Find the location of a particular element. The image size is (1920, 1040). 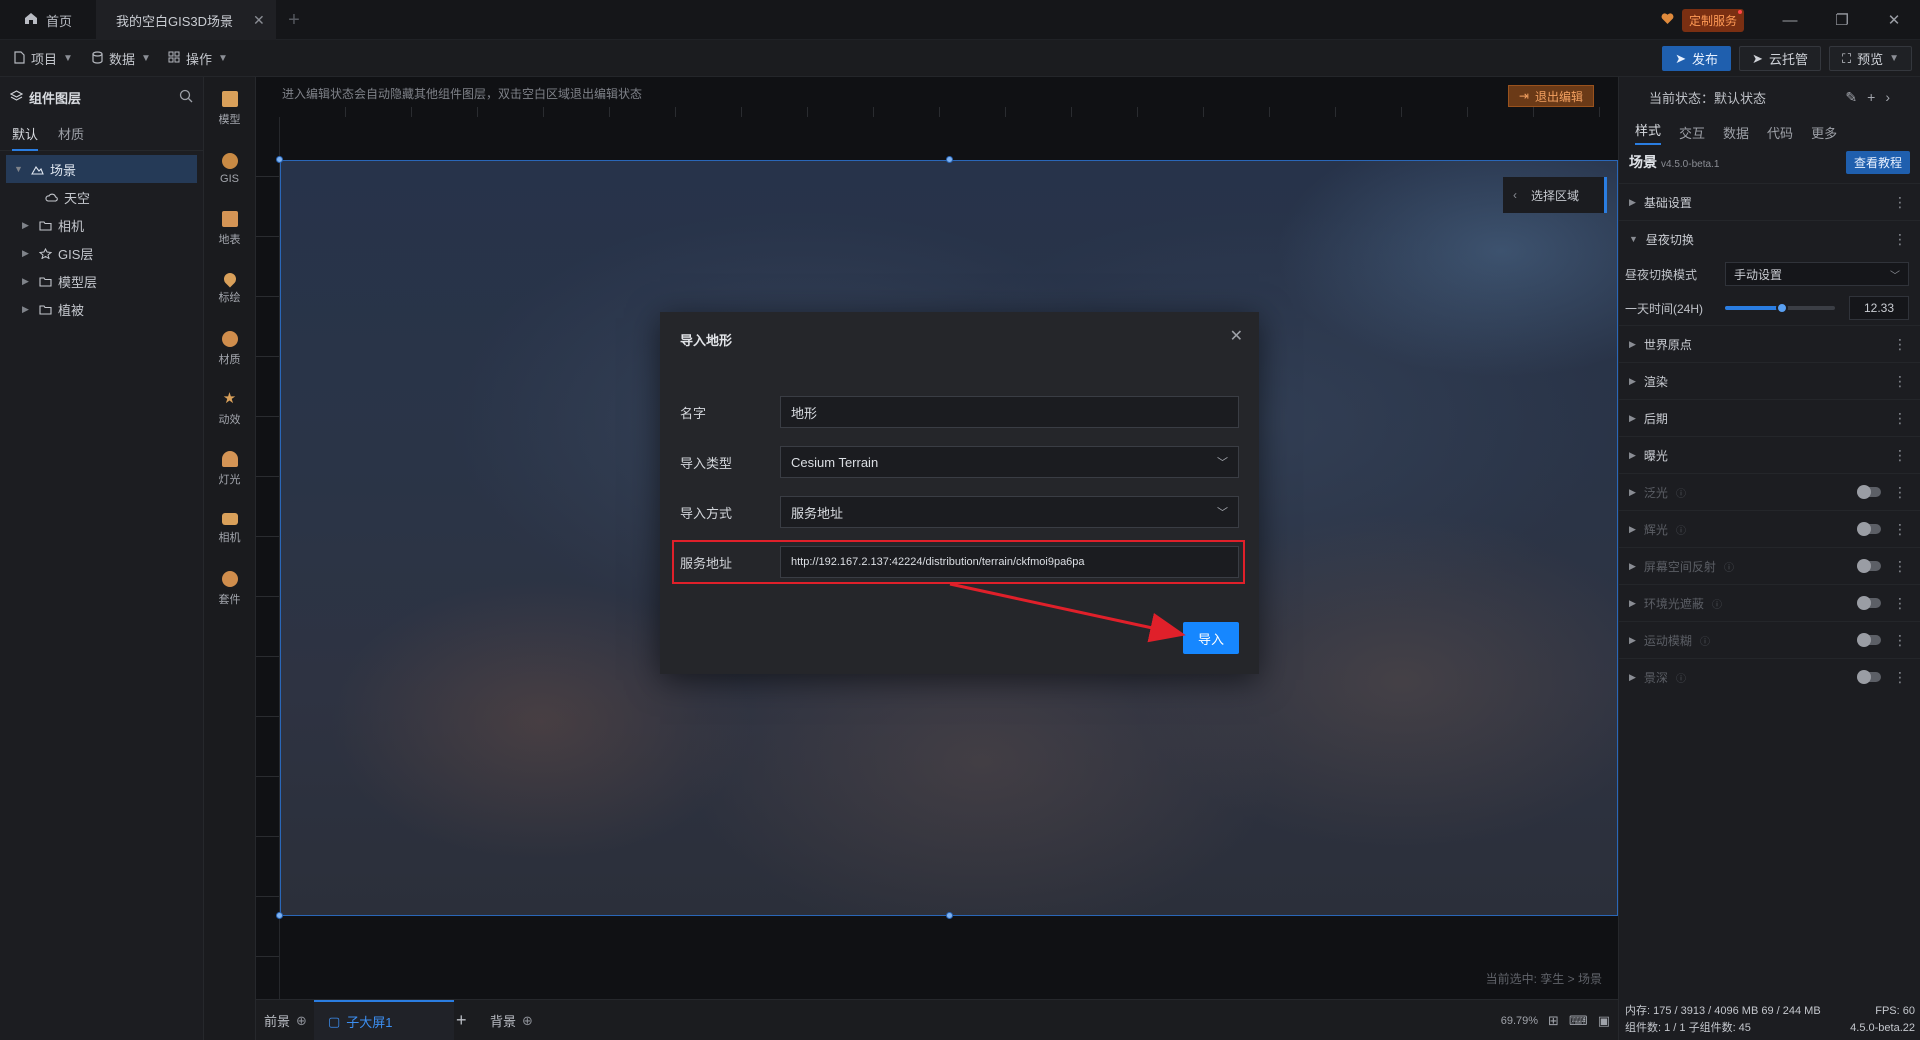

view-tutorial-button: 查看教程 is located at coordinates (1877, 162).